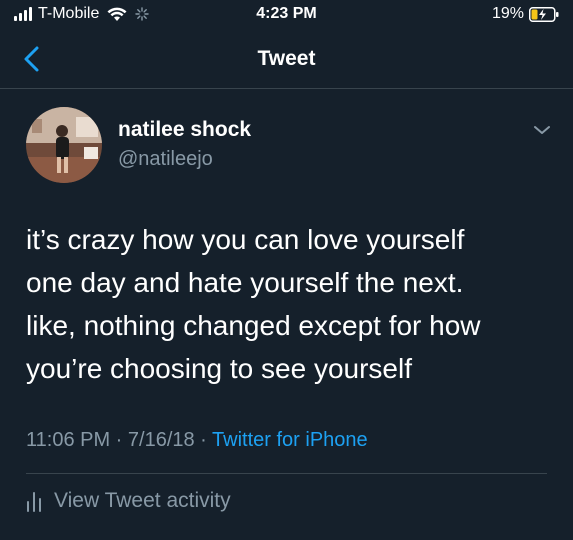 This screenshot has height=540, width=573. What do you see at coordinates (119, 440) in the screenshot?
I see `tweet-timestamp: 11:06 PM · 7/16/18 ·` at bounding box center [119, 440].